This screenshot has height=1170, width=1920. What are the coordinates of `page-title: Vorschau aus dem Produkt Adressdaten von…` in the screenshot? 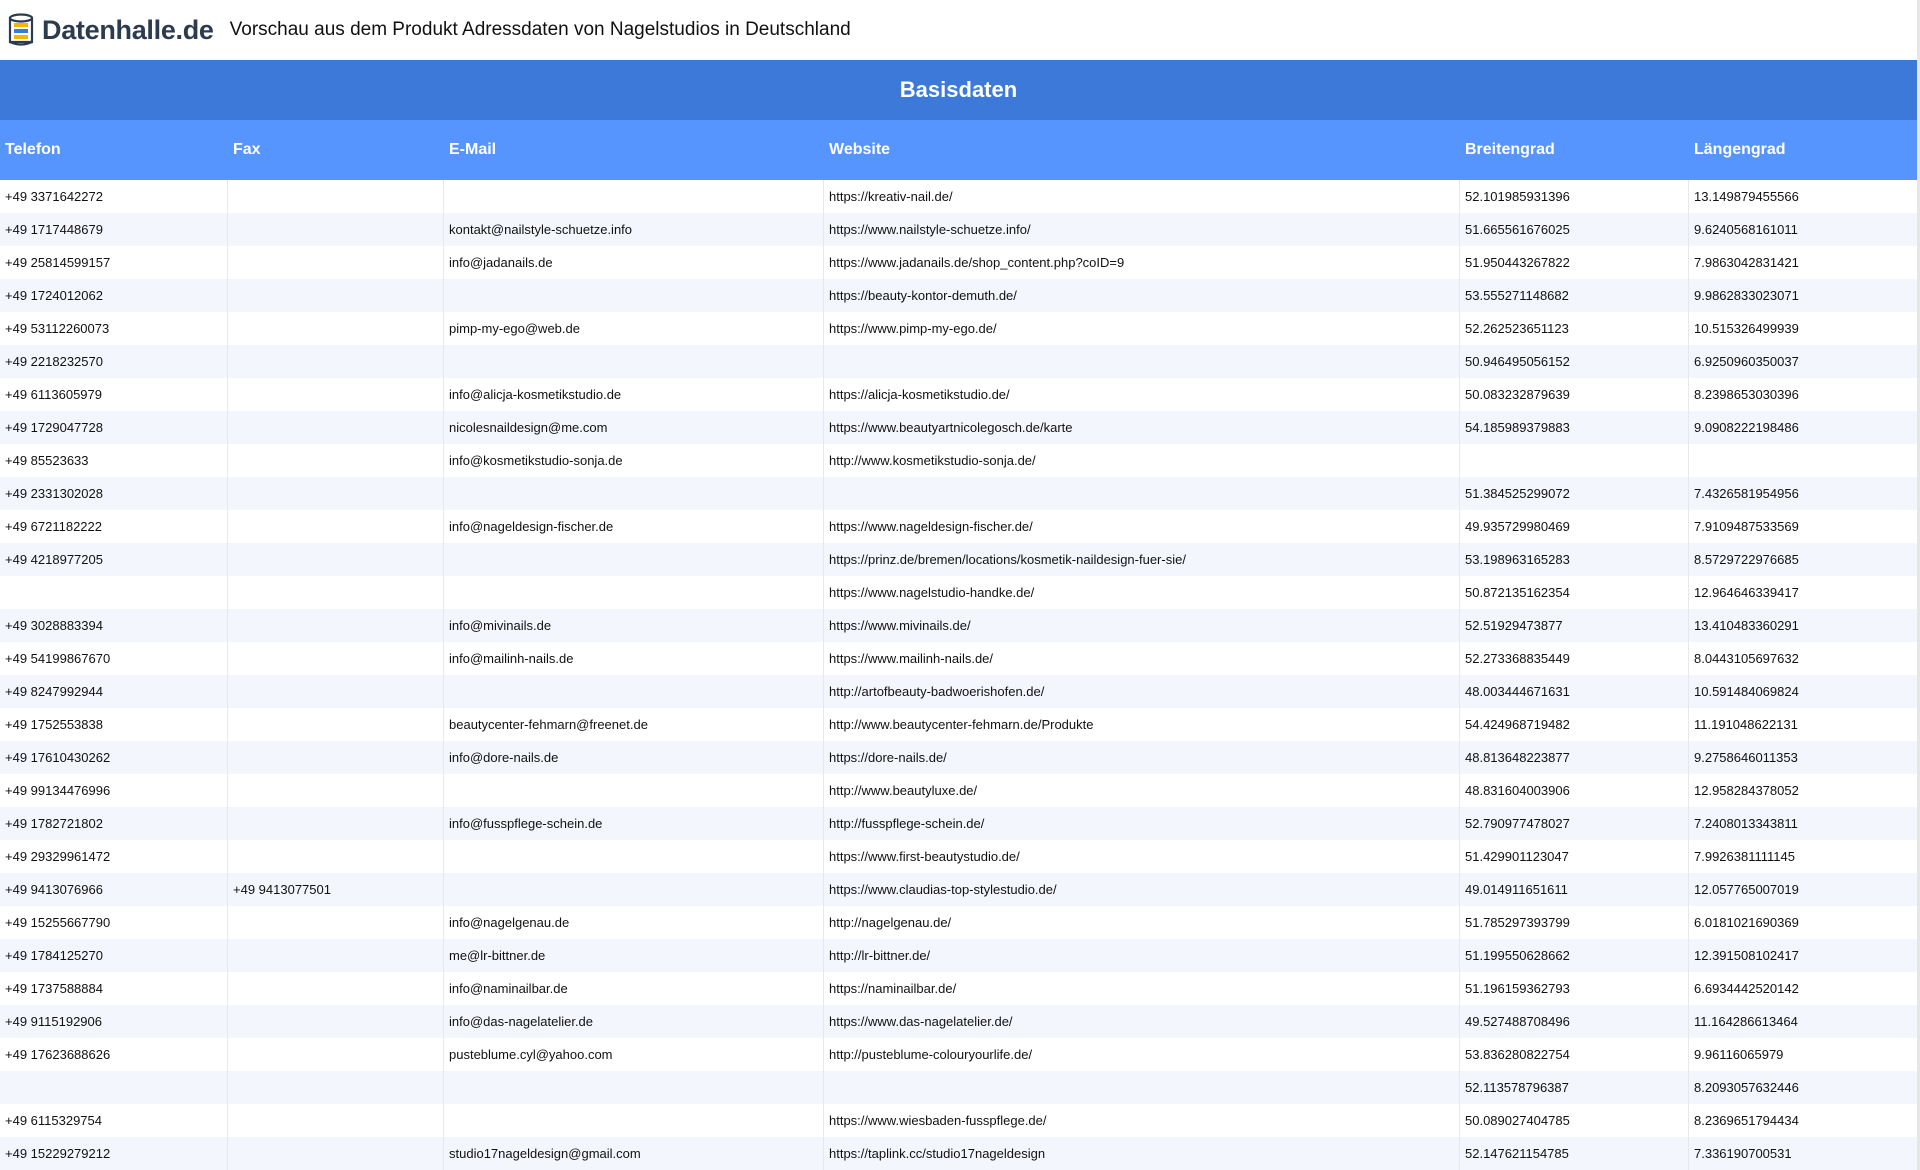 It's located at (540, 29).